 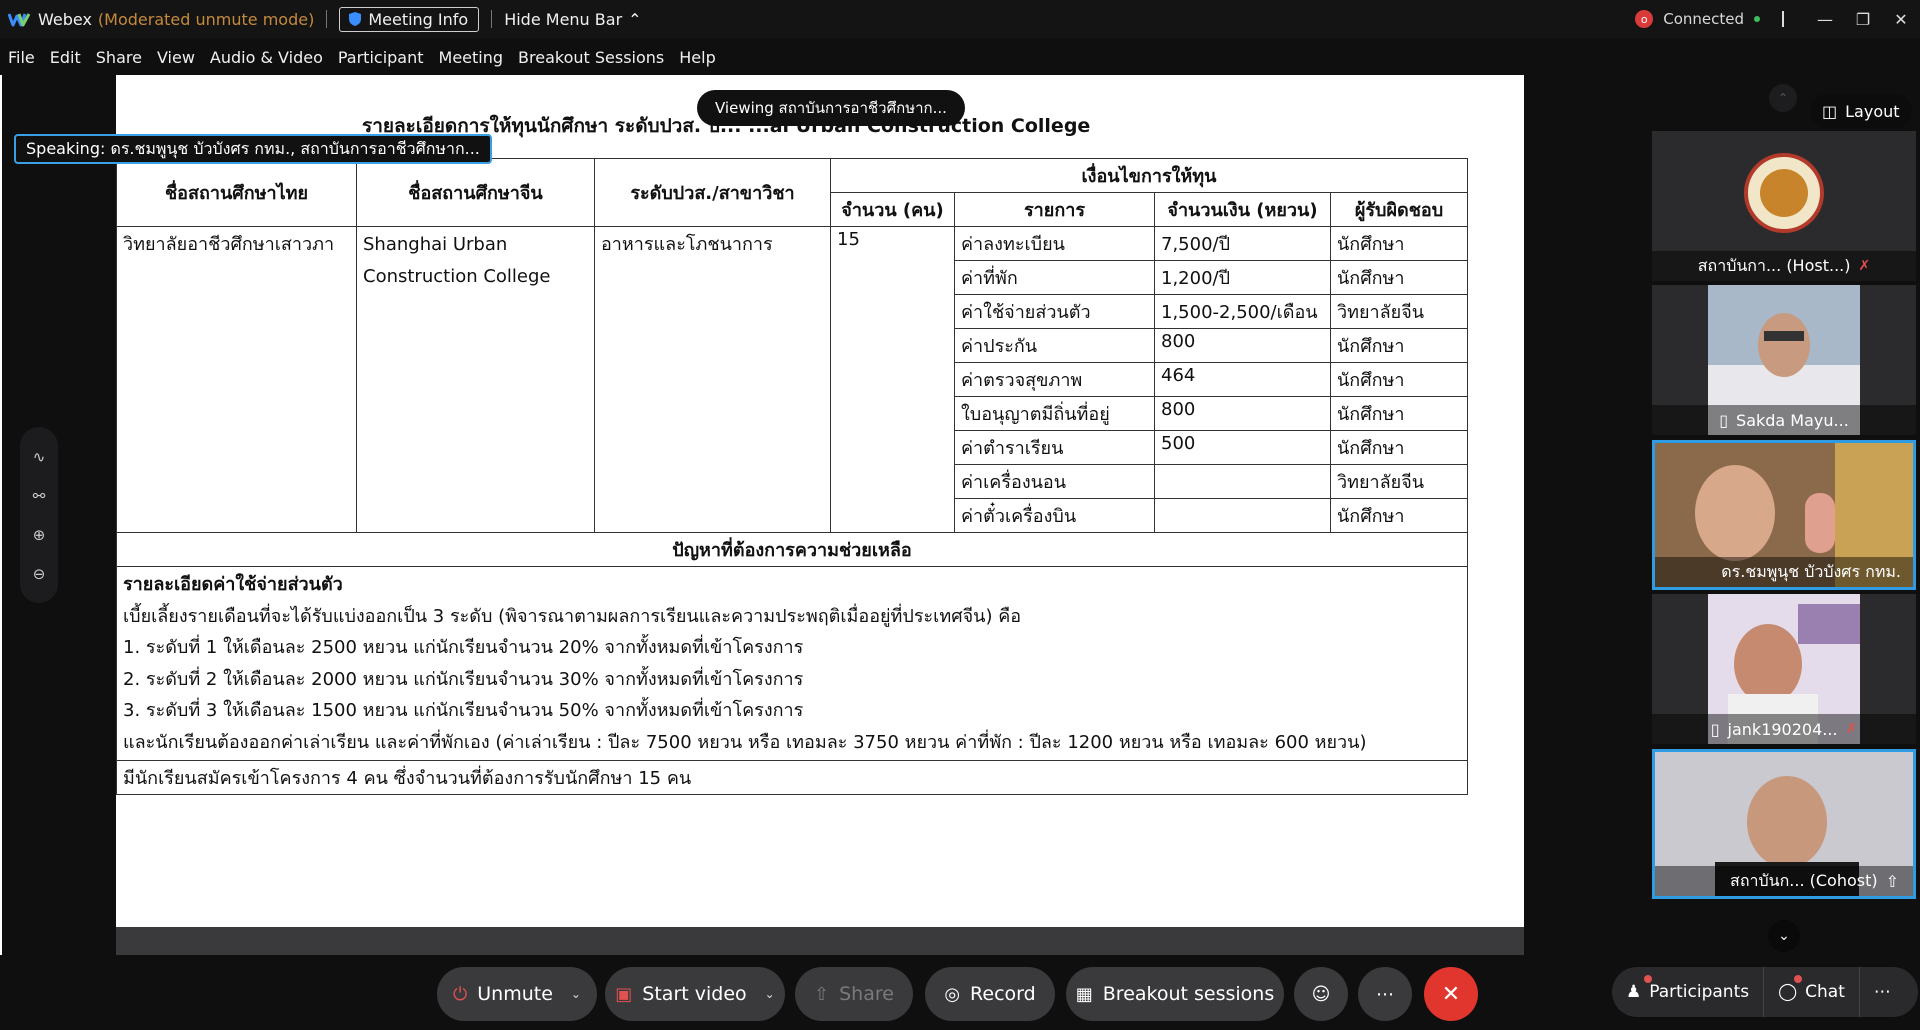 I want to click on cell-item: ค่าตรวจสุขภาพ, so click(x=1054, y=379).